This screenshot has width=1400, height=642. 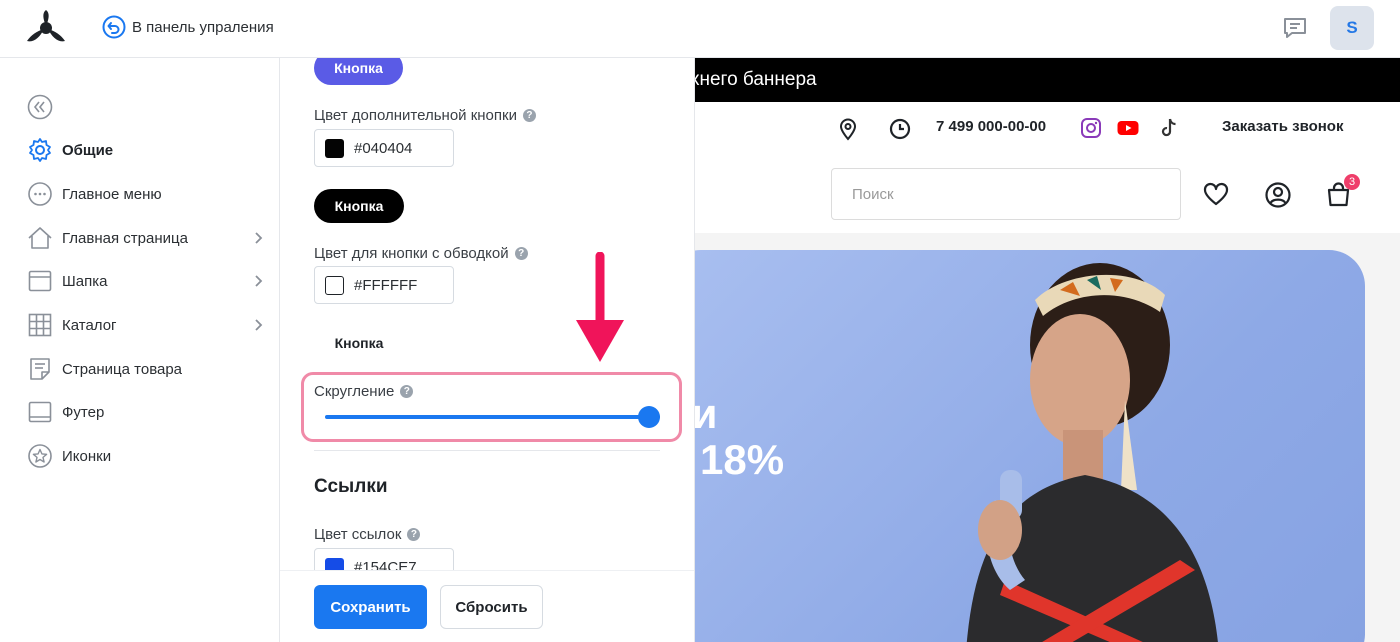 What do you see at coordinates (1352, 182) in the screenshot?
I see `cart-count-badge: 3` at bounding box center [1352, 182].